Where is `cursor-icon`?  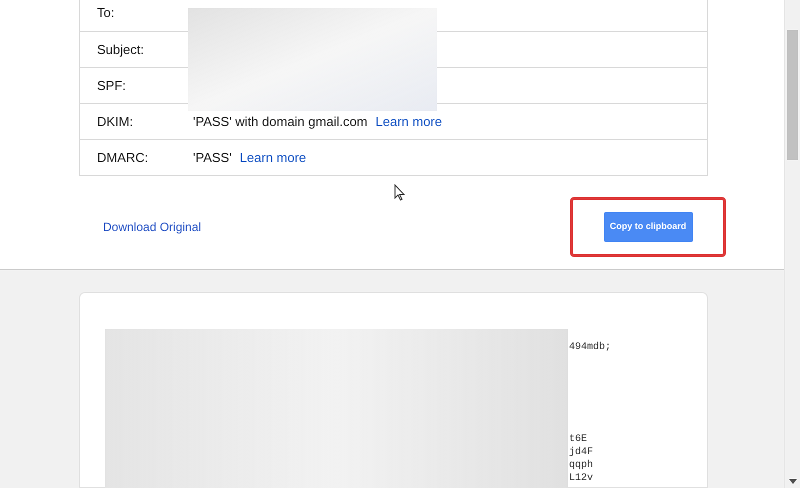 cursor-icon is located at coordinates (399, 192).